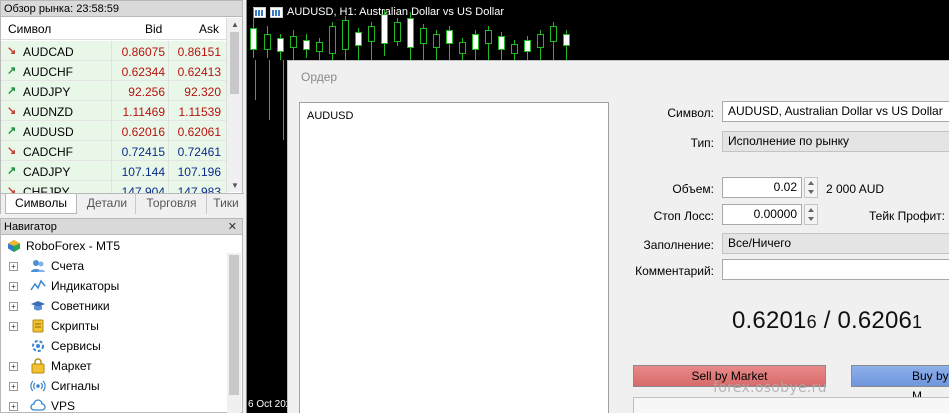  What do you see at coordinates (46, 189) in the screenshot?
I see `symbol-name: CHFJPY` at bounding box center [46, 189].